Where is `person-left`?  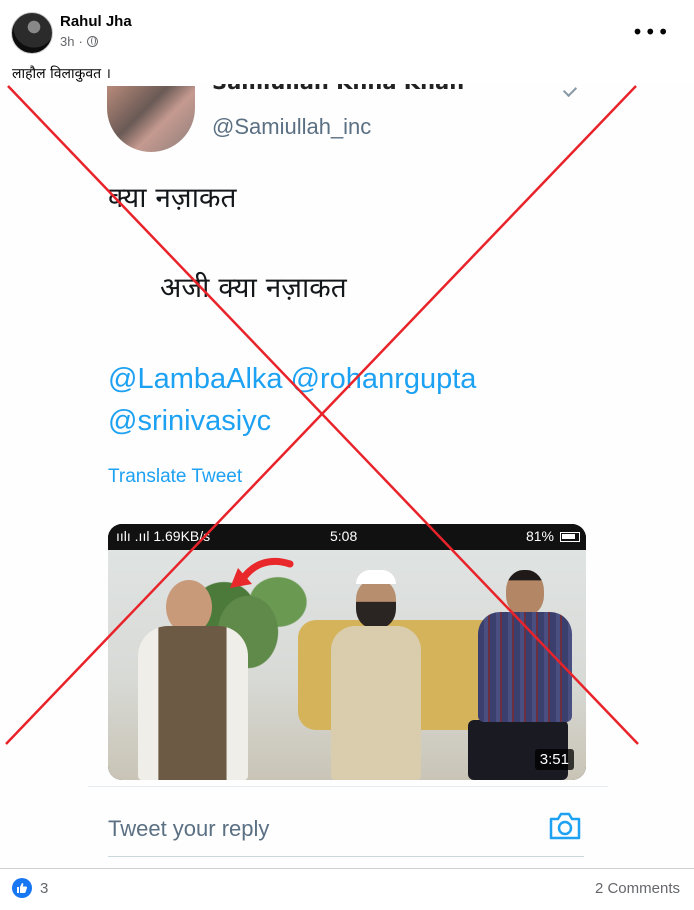
person-left is located at coordinates (188, 680).